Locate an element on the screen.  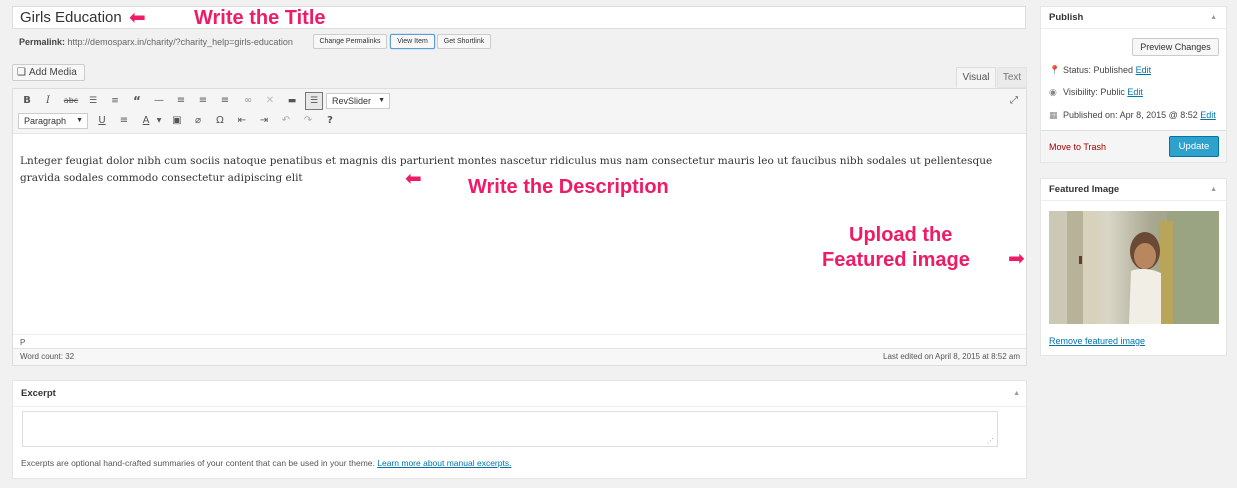
preview-changes-button: Preview Changes is located at coordinates (1175, 47).